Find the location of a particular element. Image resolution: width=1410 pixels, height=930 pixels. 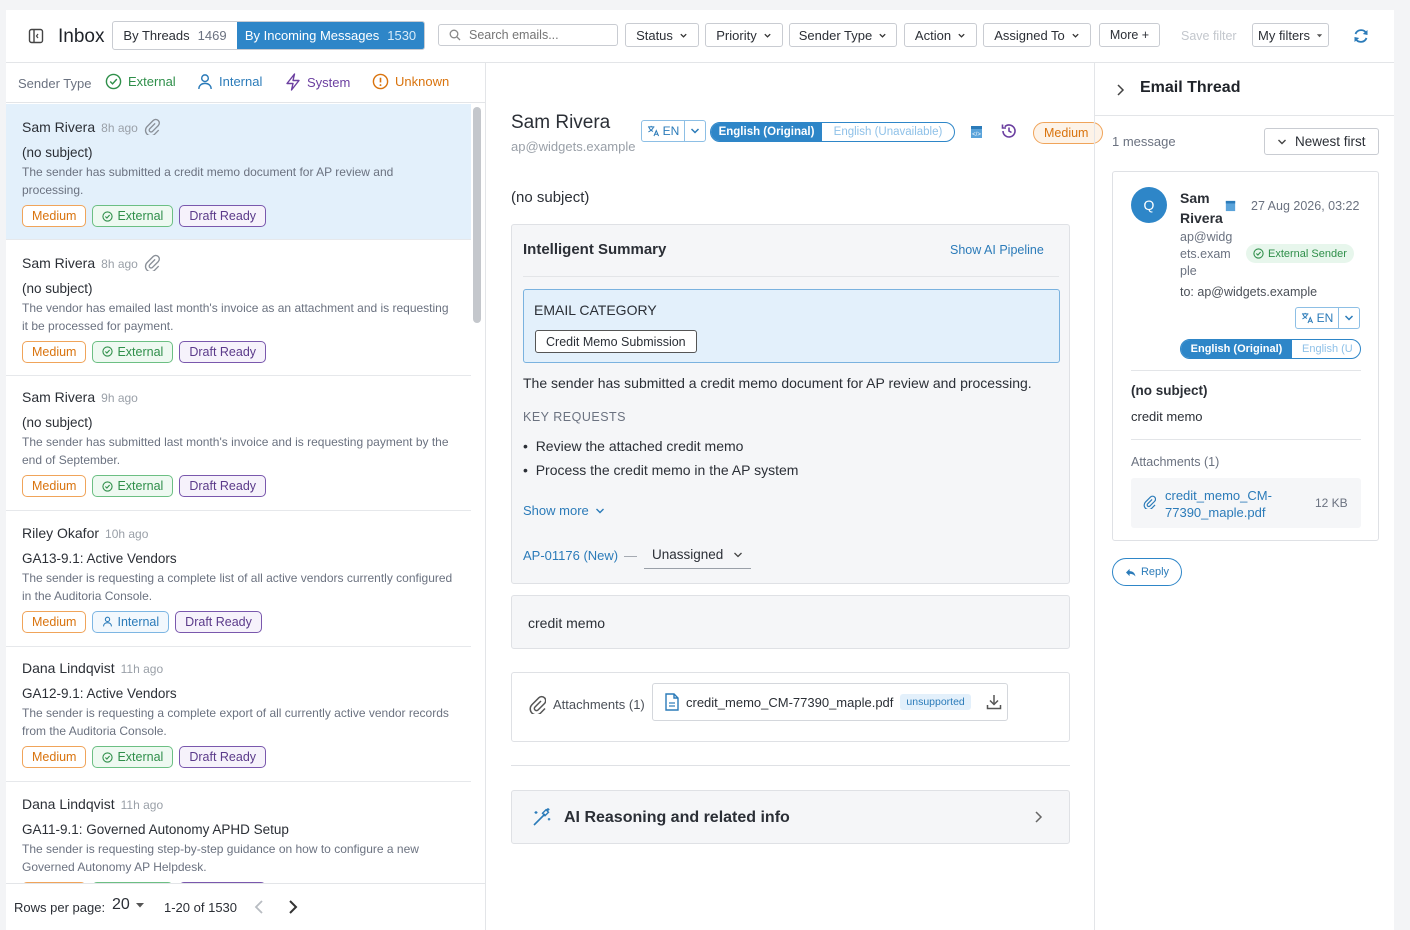

caret-down-icon is located at coordinates (139, 905).